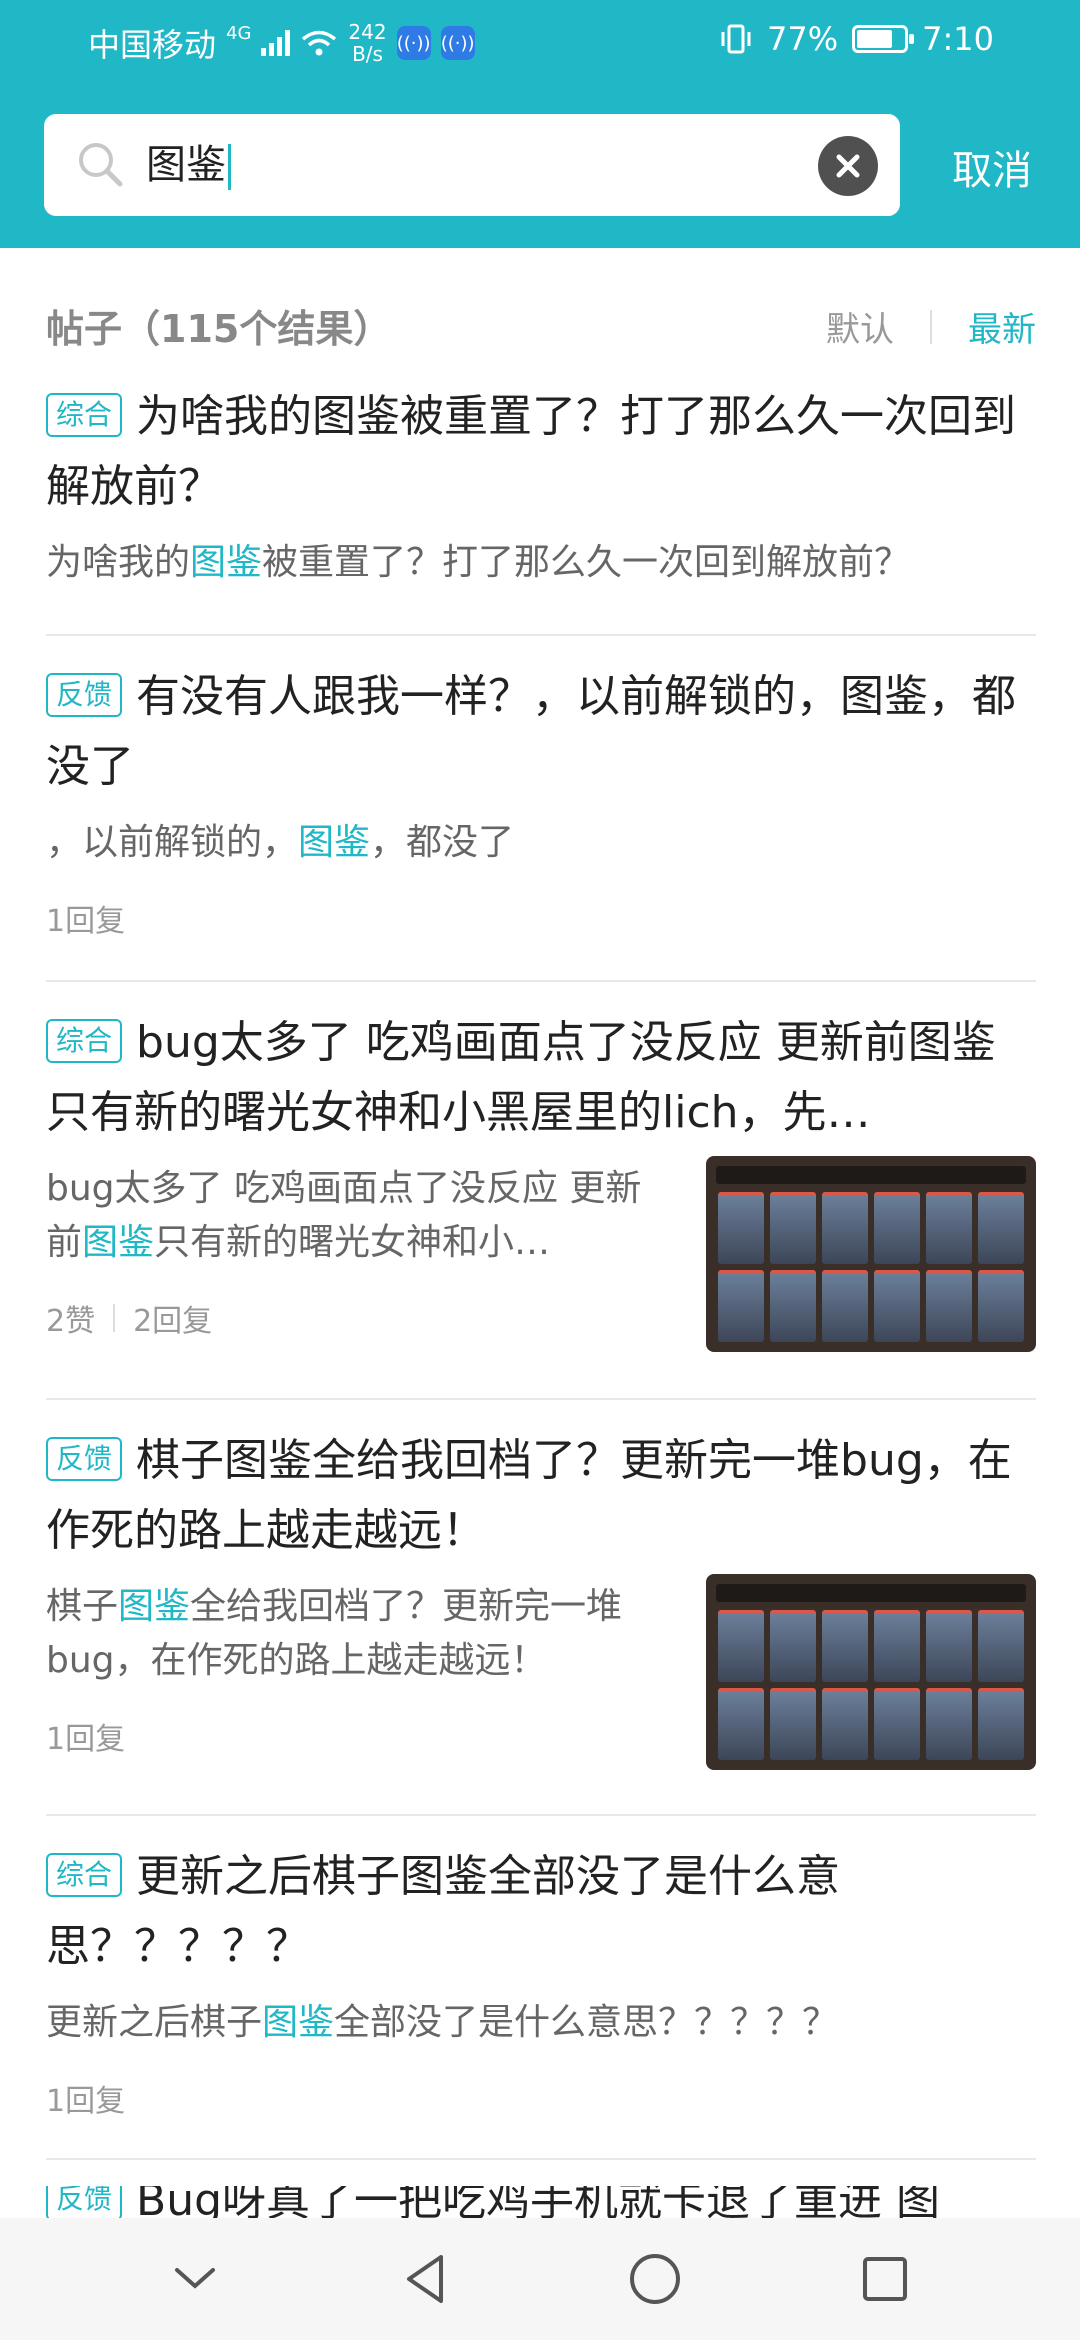  I want to click on search-input: 图鉴, so click(472, 165).